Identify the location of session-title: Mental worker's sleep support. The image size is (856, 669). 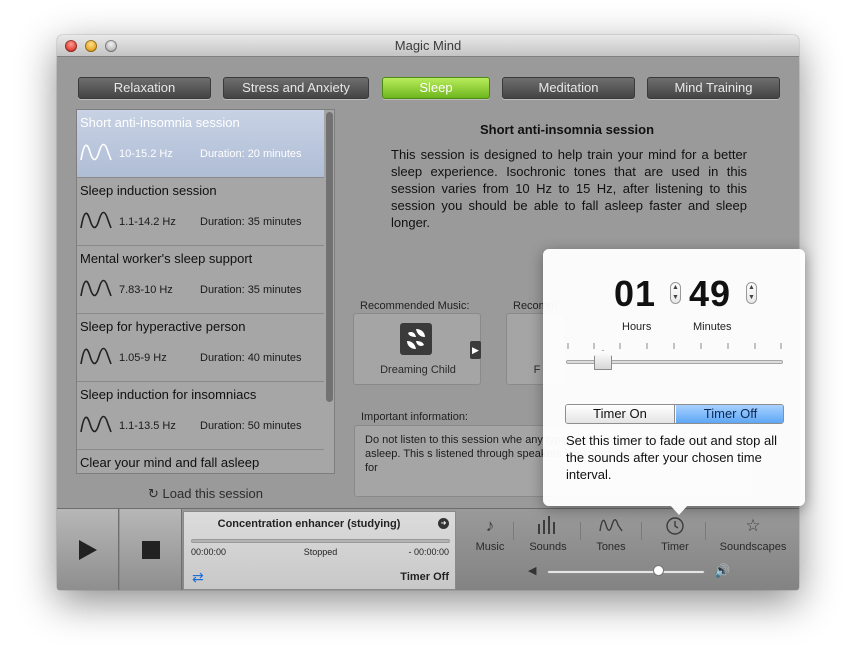
(166, 258).